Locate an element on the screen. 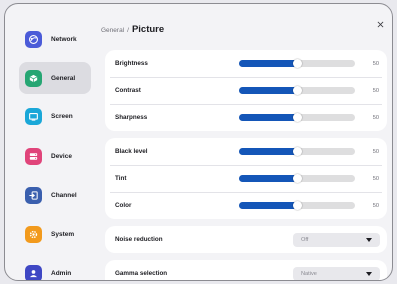 The image size is (397, 284). breadcrumb: General / Picture is located at coordinates (132, 29).